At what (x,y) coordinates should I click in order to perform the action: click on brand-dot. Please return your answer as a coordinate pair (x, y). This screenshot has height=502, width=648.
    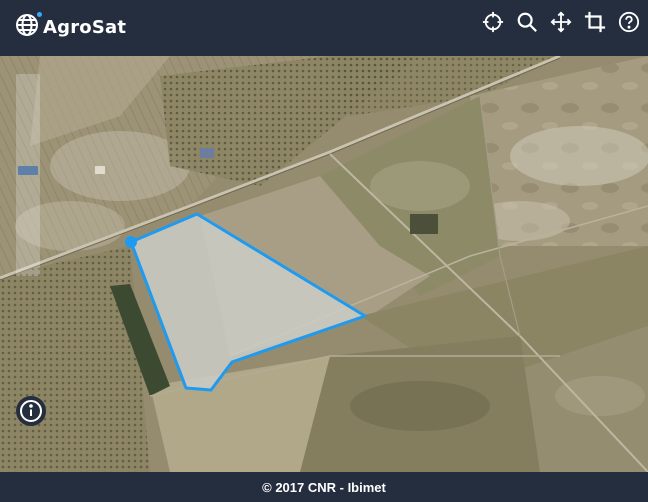
    Looking at the image, I should click on (39, 14).